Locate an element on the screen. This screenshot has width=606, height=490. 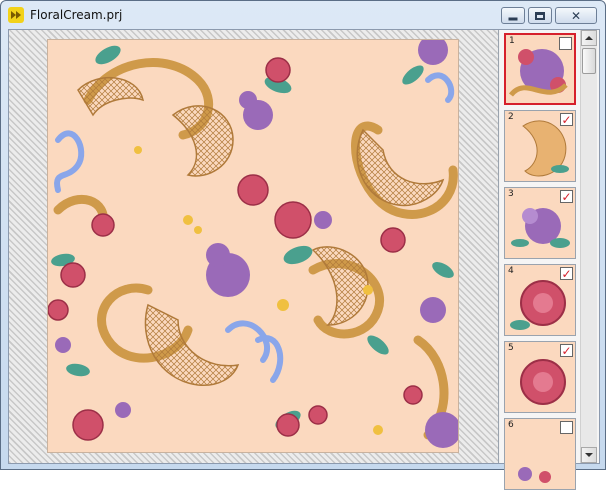
close-button: ✕ is located at coordinates (576, 15).